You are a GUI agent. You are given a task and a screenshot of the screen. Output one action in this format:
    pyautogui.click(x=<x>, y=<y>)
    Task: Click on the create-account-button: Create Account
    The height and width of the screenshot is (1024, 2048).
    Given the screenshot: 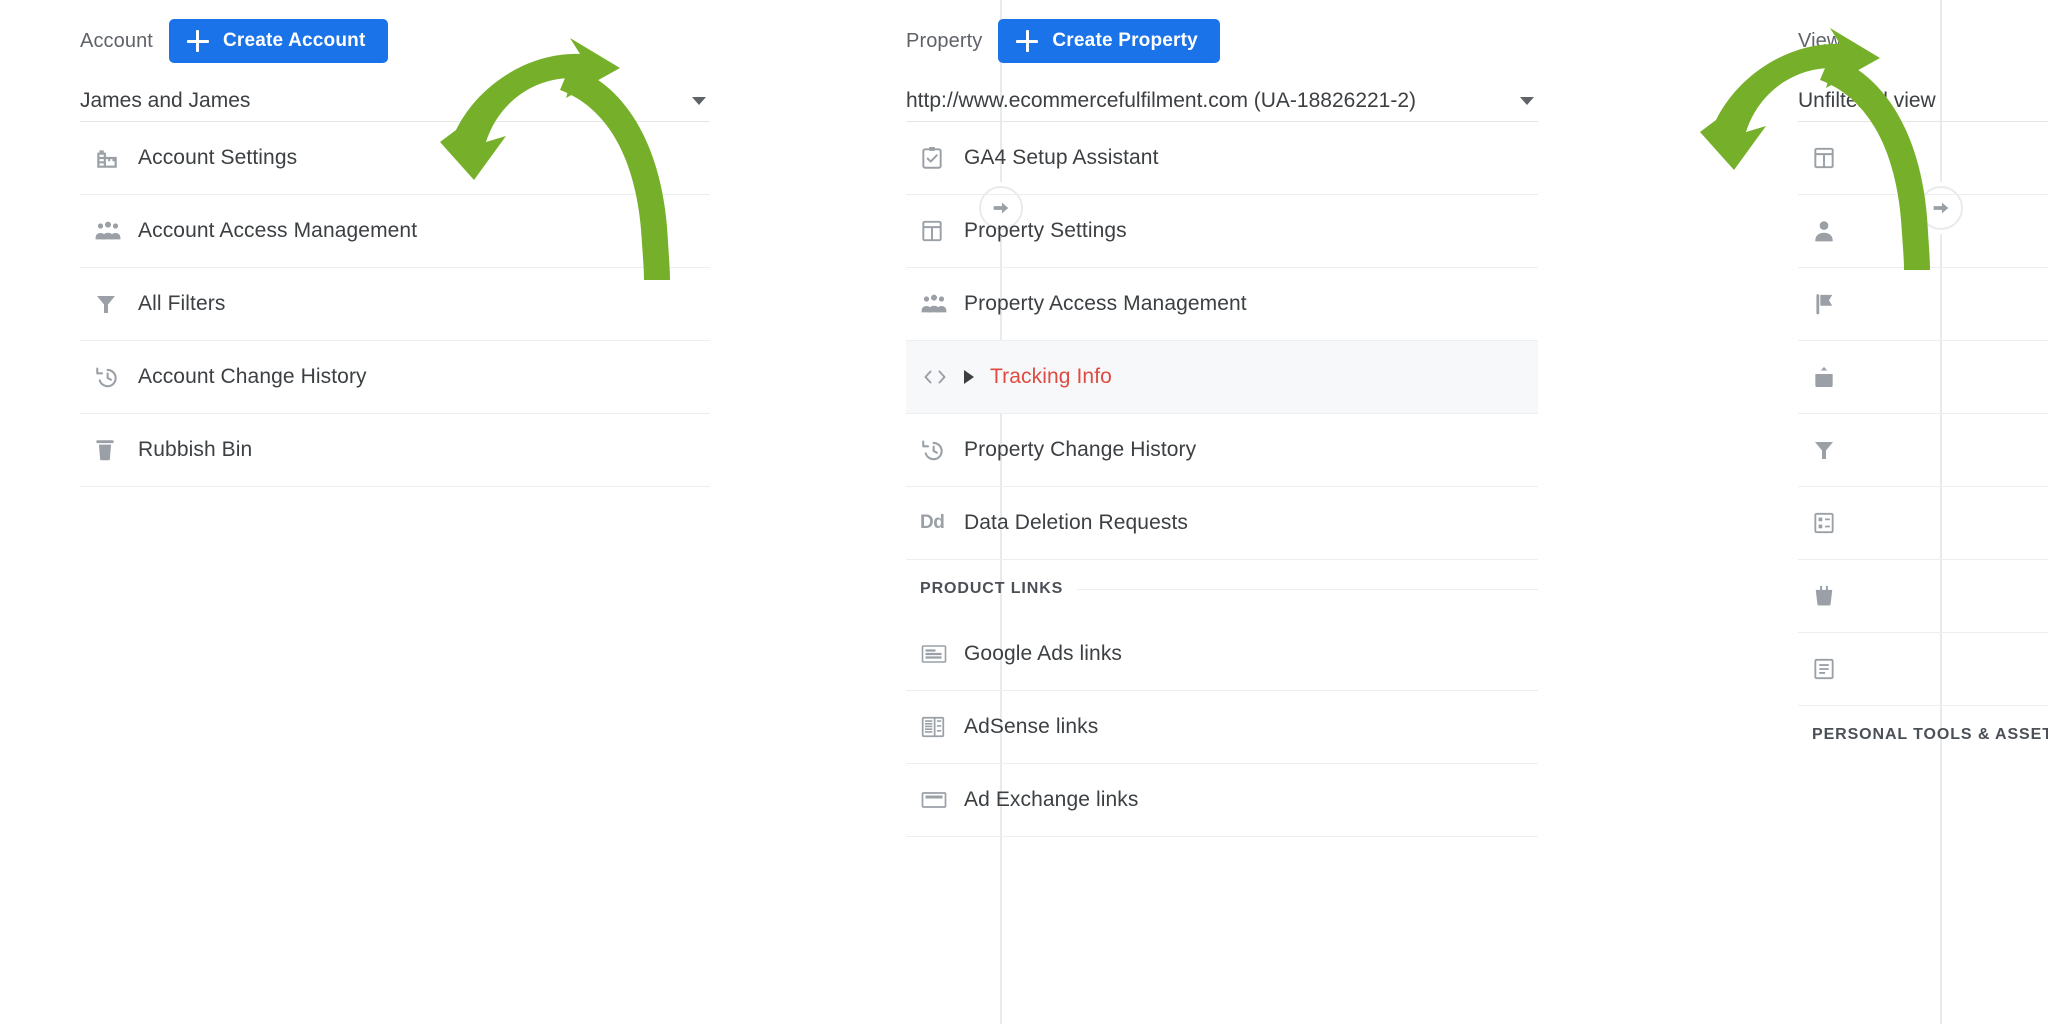 What is the action you would take?
    pyautogui.click(x=278, y=41)
    